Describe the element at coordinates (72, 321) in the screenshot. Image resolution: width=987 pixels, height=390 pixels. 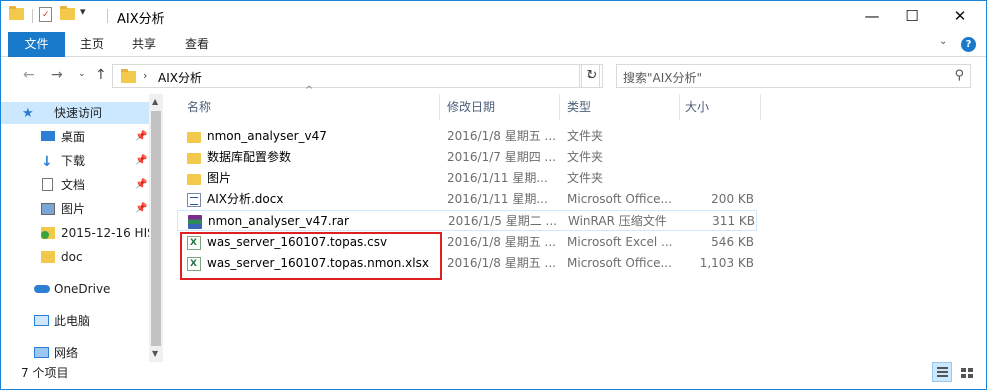
I see `nav-label: 此电脑` at that location.